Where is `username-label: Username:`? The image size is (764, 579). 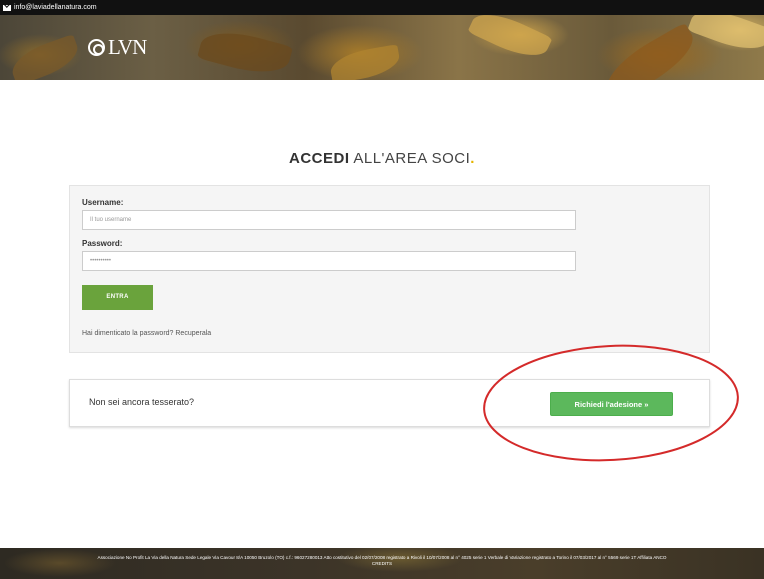 username-label: Username: is located at coordinates (103, 202).